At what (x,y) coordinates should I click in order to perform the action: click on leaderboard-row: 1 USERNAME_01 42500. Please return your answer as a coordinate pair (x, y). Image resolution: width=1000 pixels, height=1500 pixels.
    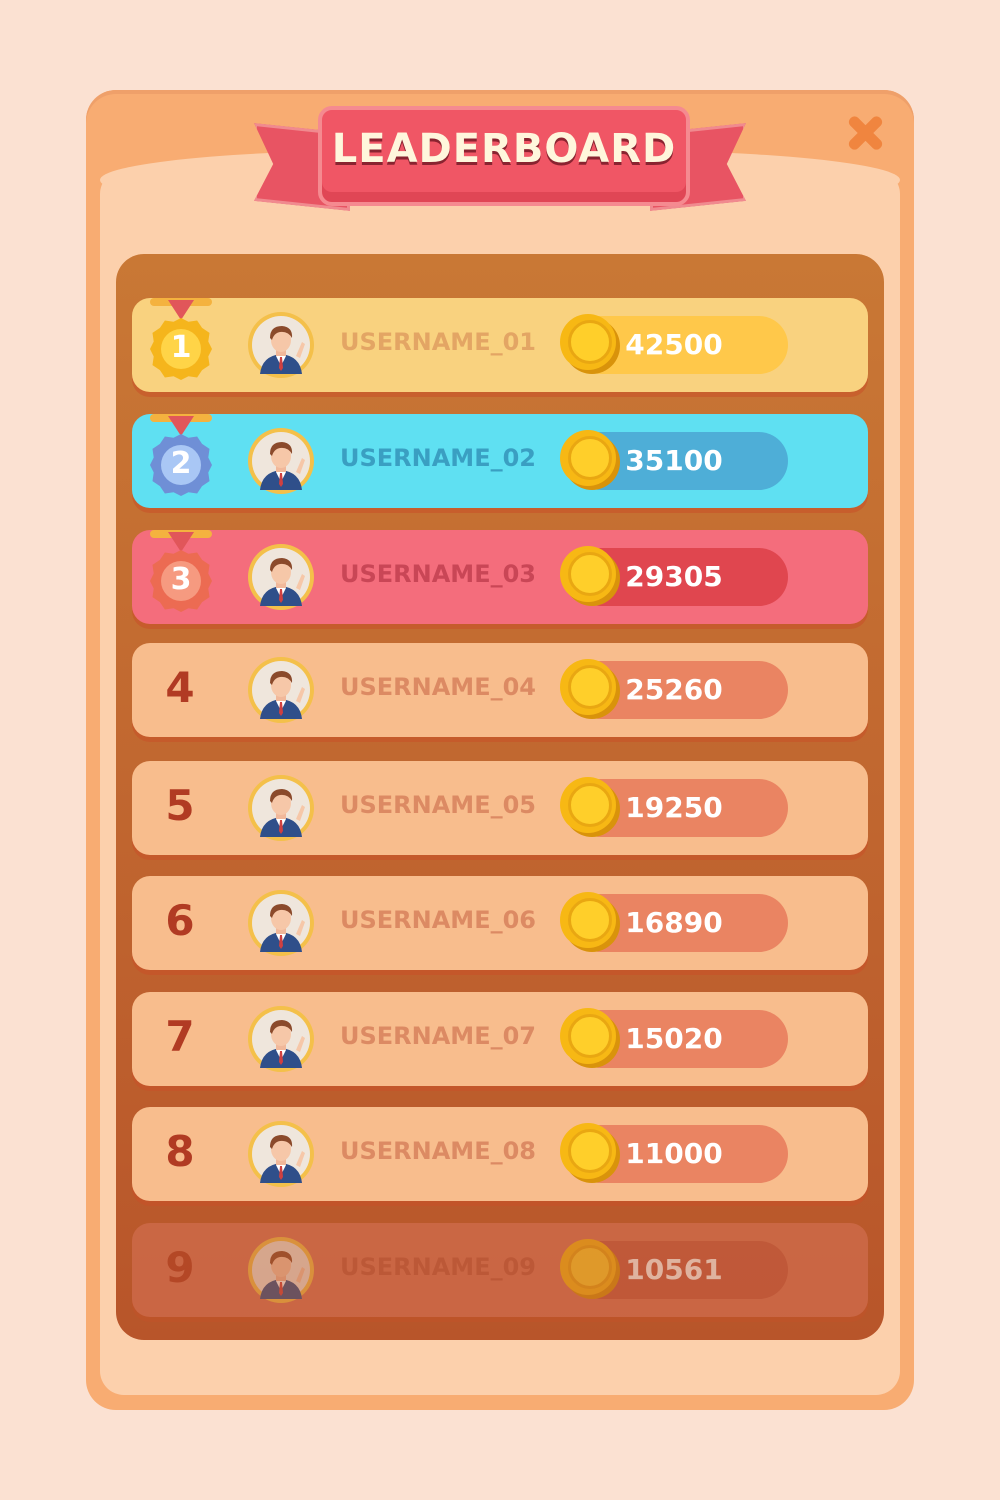
    Looking at the image, I should click on (500, 347).